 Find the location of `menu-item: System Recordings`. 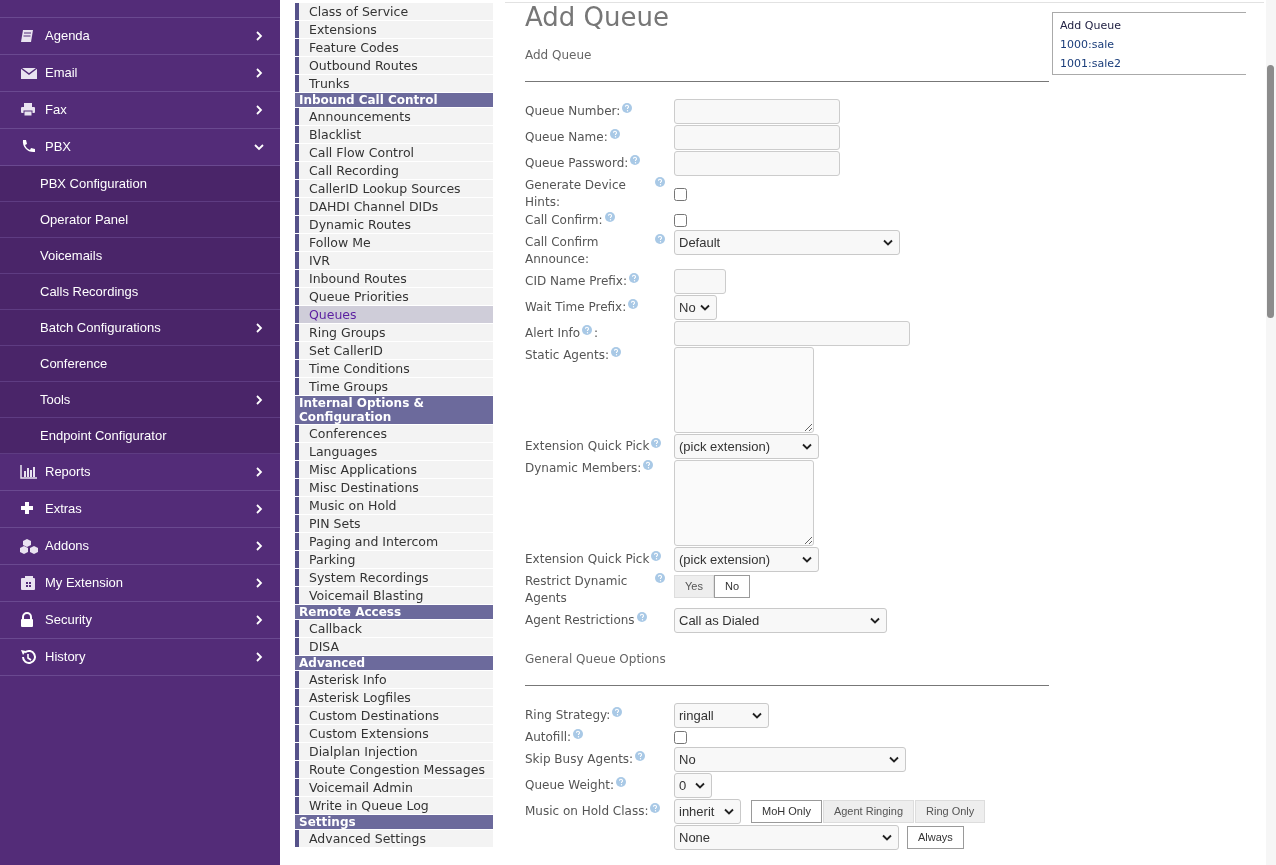

menu-item: System Recordings is located at coordinates (394, 577).